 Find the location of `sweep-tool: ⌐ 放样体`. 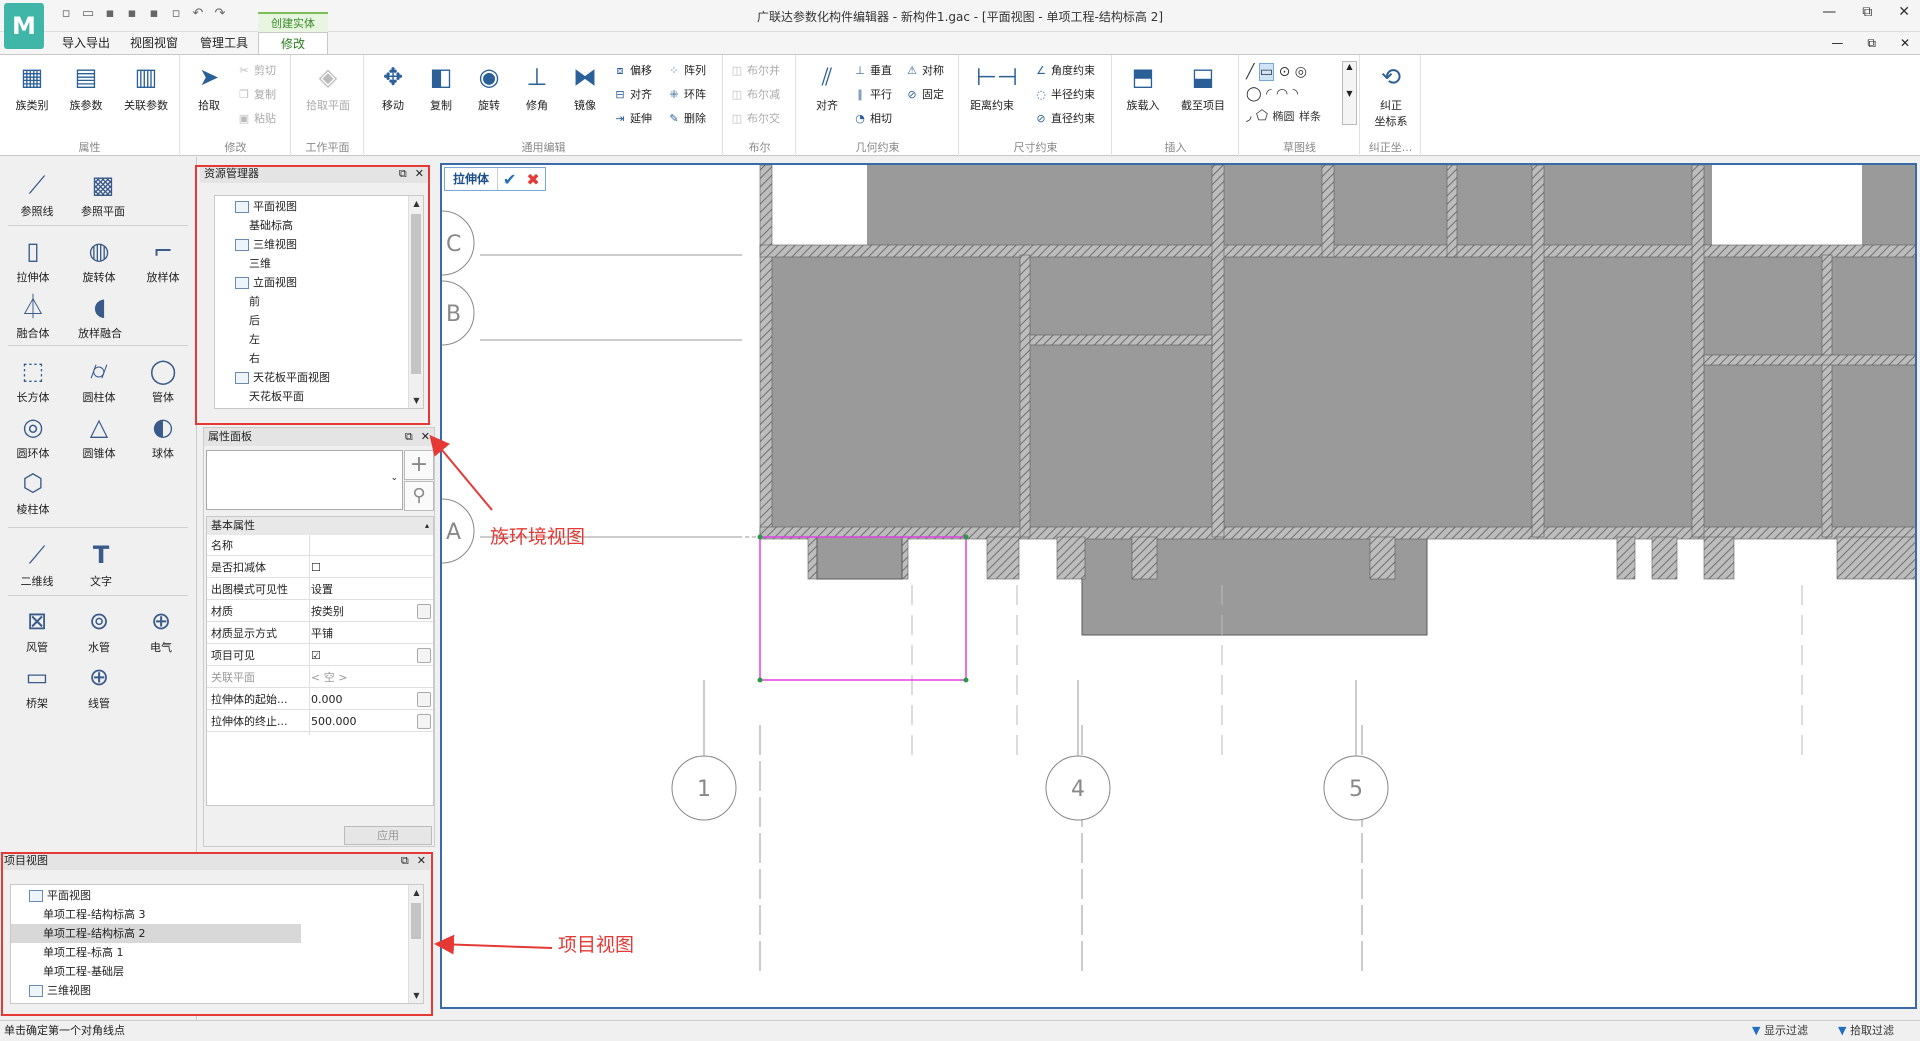

sweep-tool: ⌐ 放样体 is located at coordinates (163, 260).